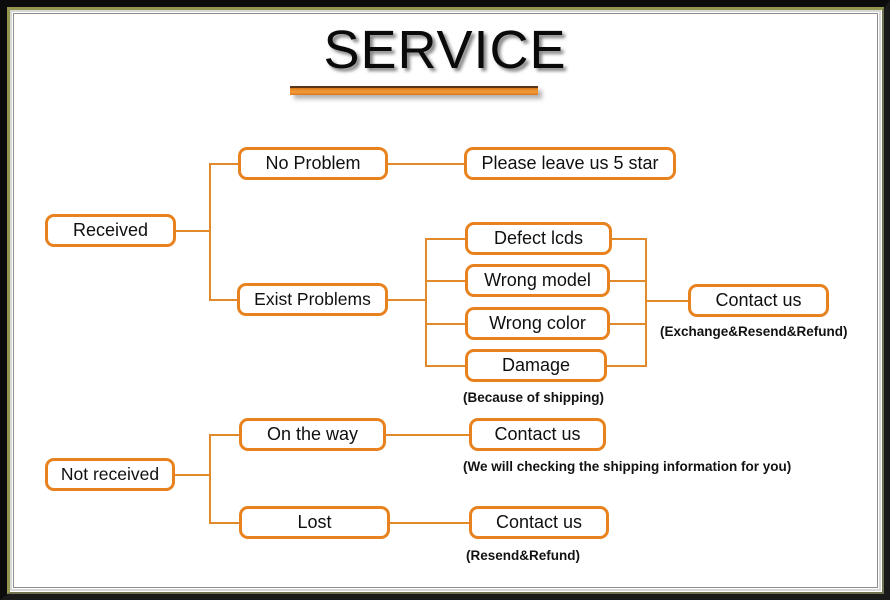  I want to click on node-wrong-color-label: Wrong color, so click(537, 323).